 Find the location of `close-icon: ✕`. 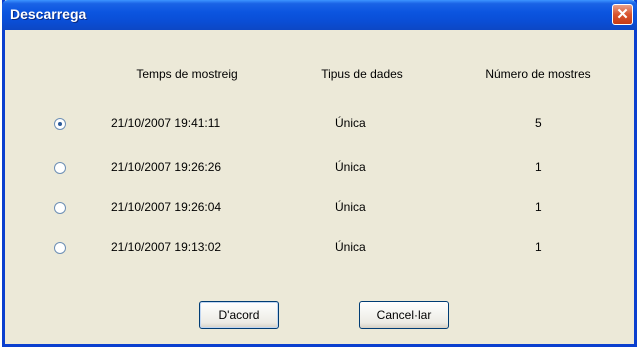

close-icon: ✕ is located at coordinates (622, 14).